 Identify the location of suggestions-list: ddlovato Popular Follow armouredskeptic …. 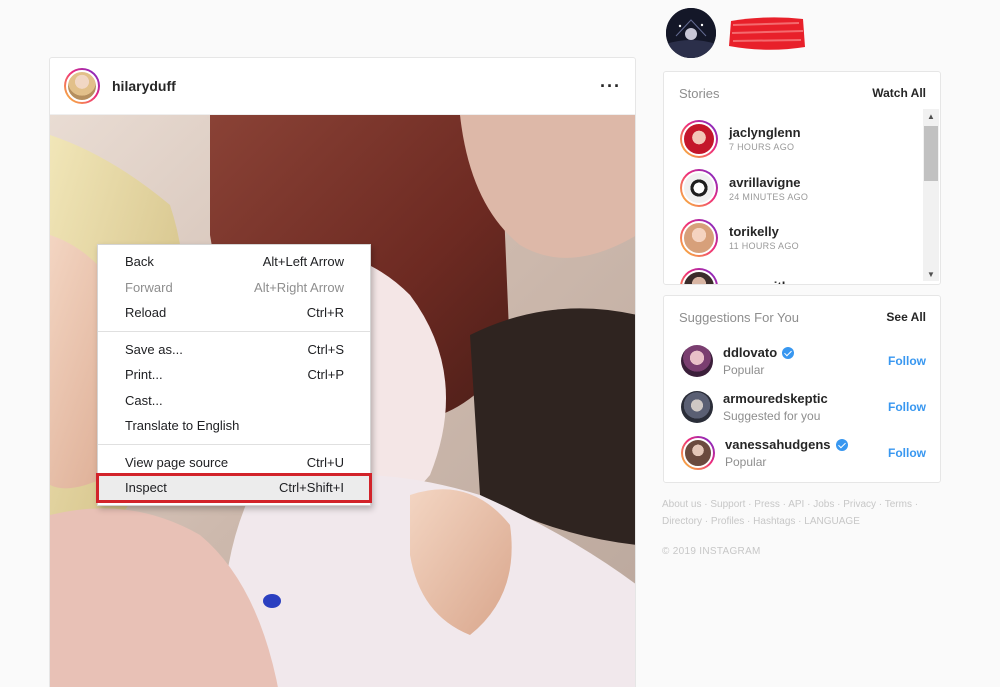
(802, 407).